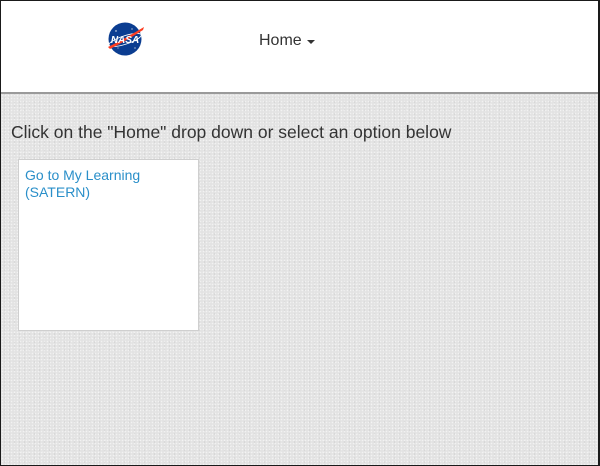  What do you see at coordinates (280, 40) in the screenshot?
I see `home-dropdown-label: Home` at bounding box center [280, 40].